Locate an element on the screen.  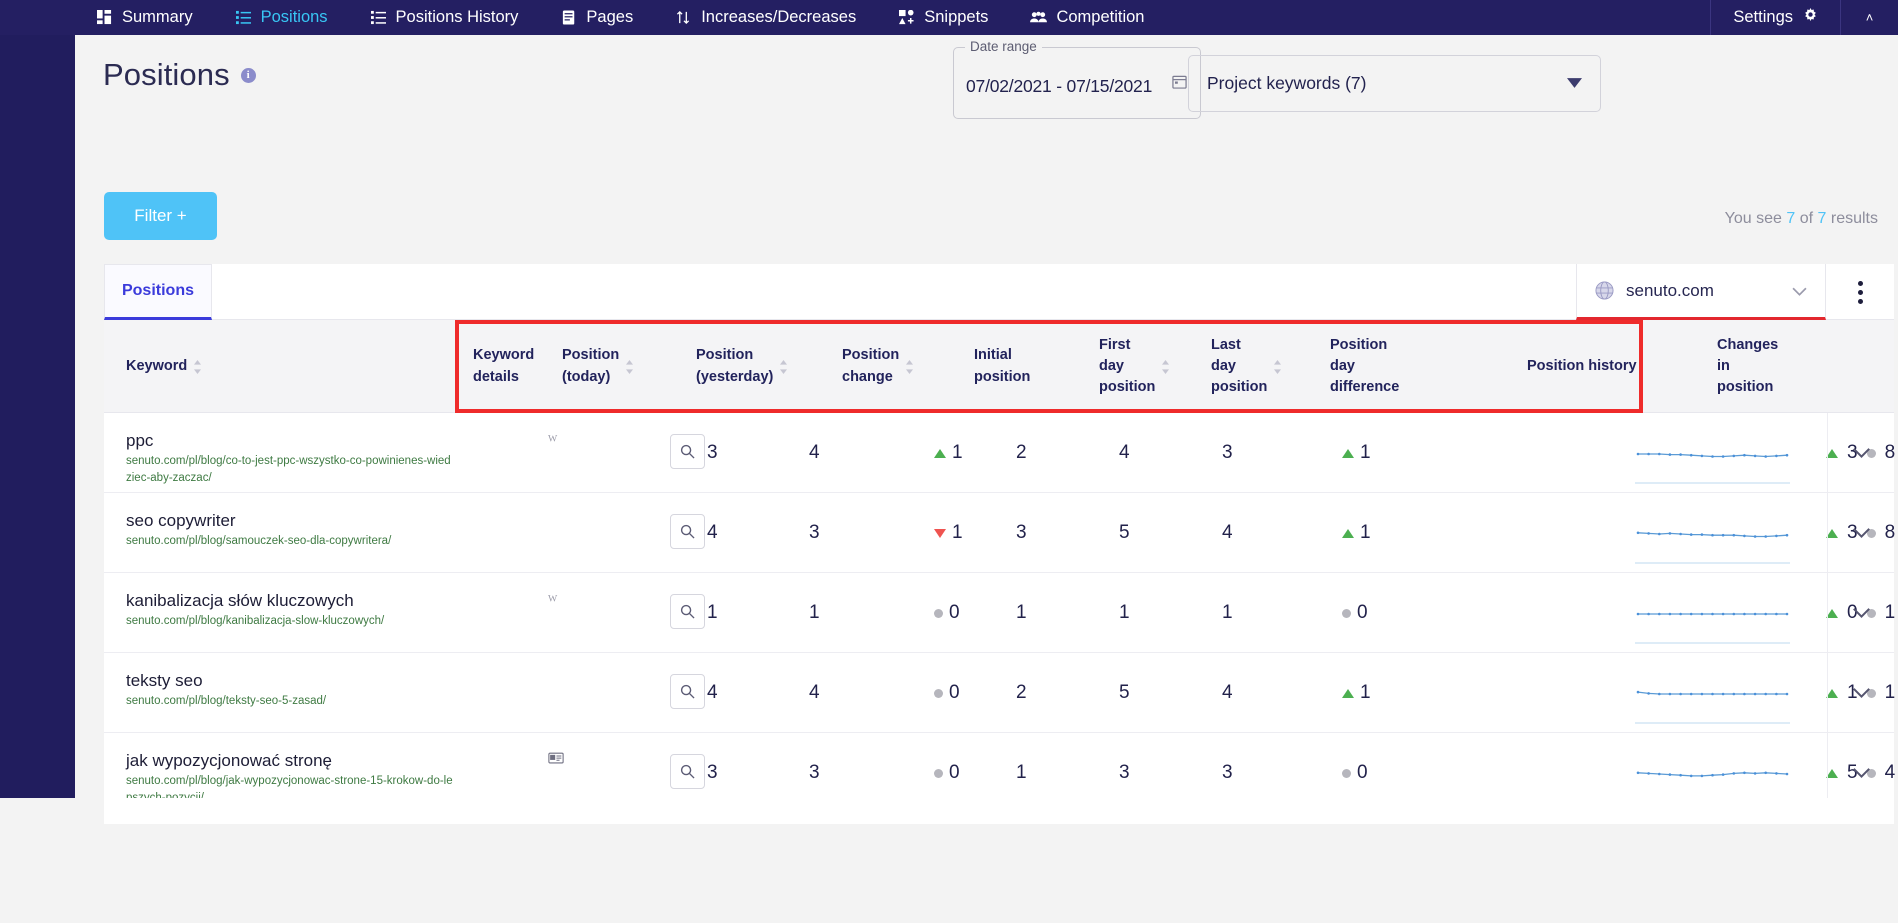
cell-position-today: 4 is located at coordinates (712, 692).